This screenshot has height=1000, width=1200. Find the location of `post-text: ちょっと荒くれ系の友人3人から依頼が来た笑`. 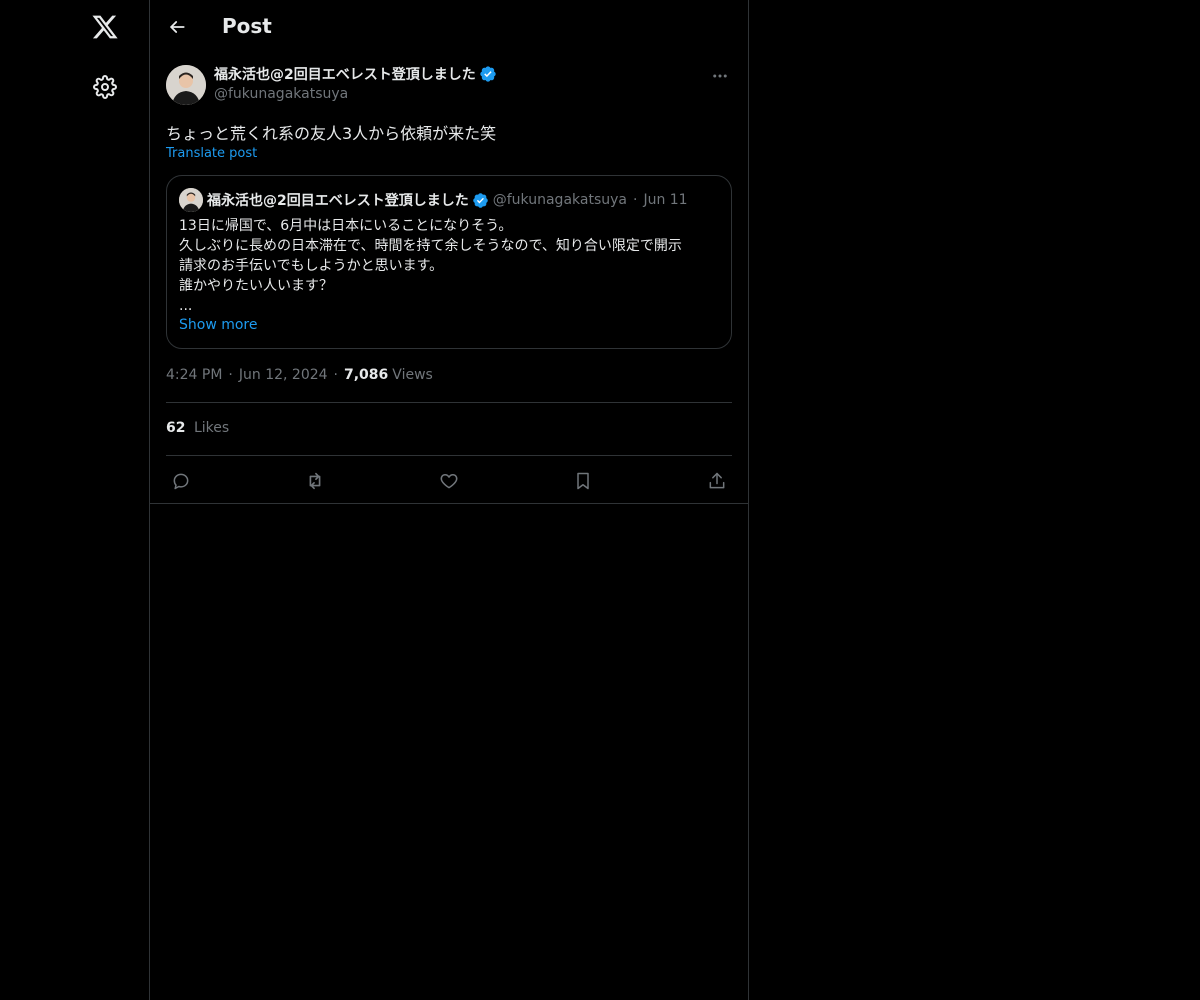

post-text: ちょっと荒くれ系の友人3人から依頼が来た笑 is located at coordinates (331, 133).